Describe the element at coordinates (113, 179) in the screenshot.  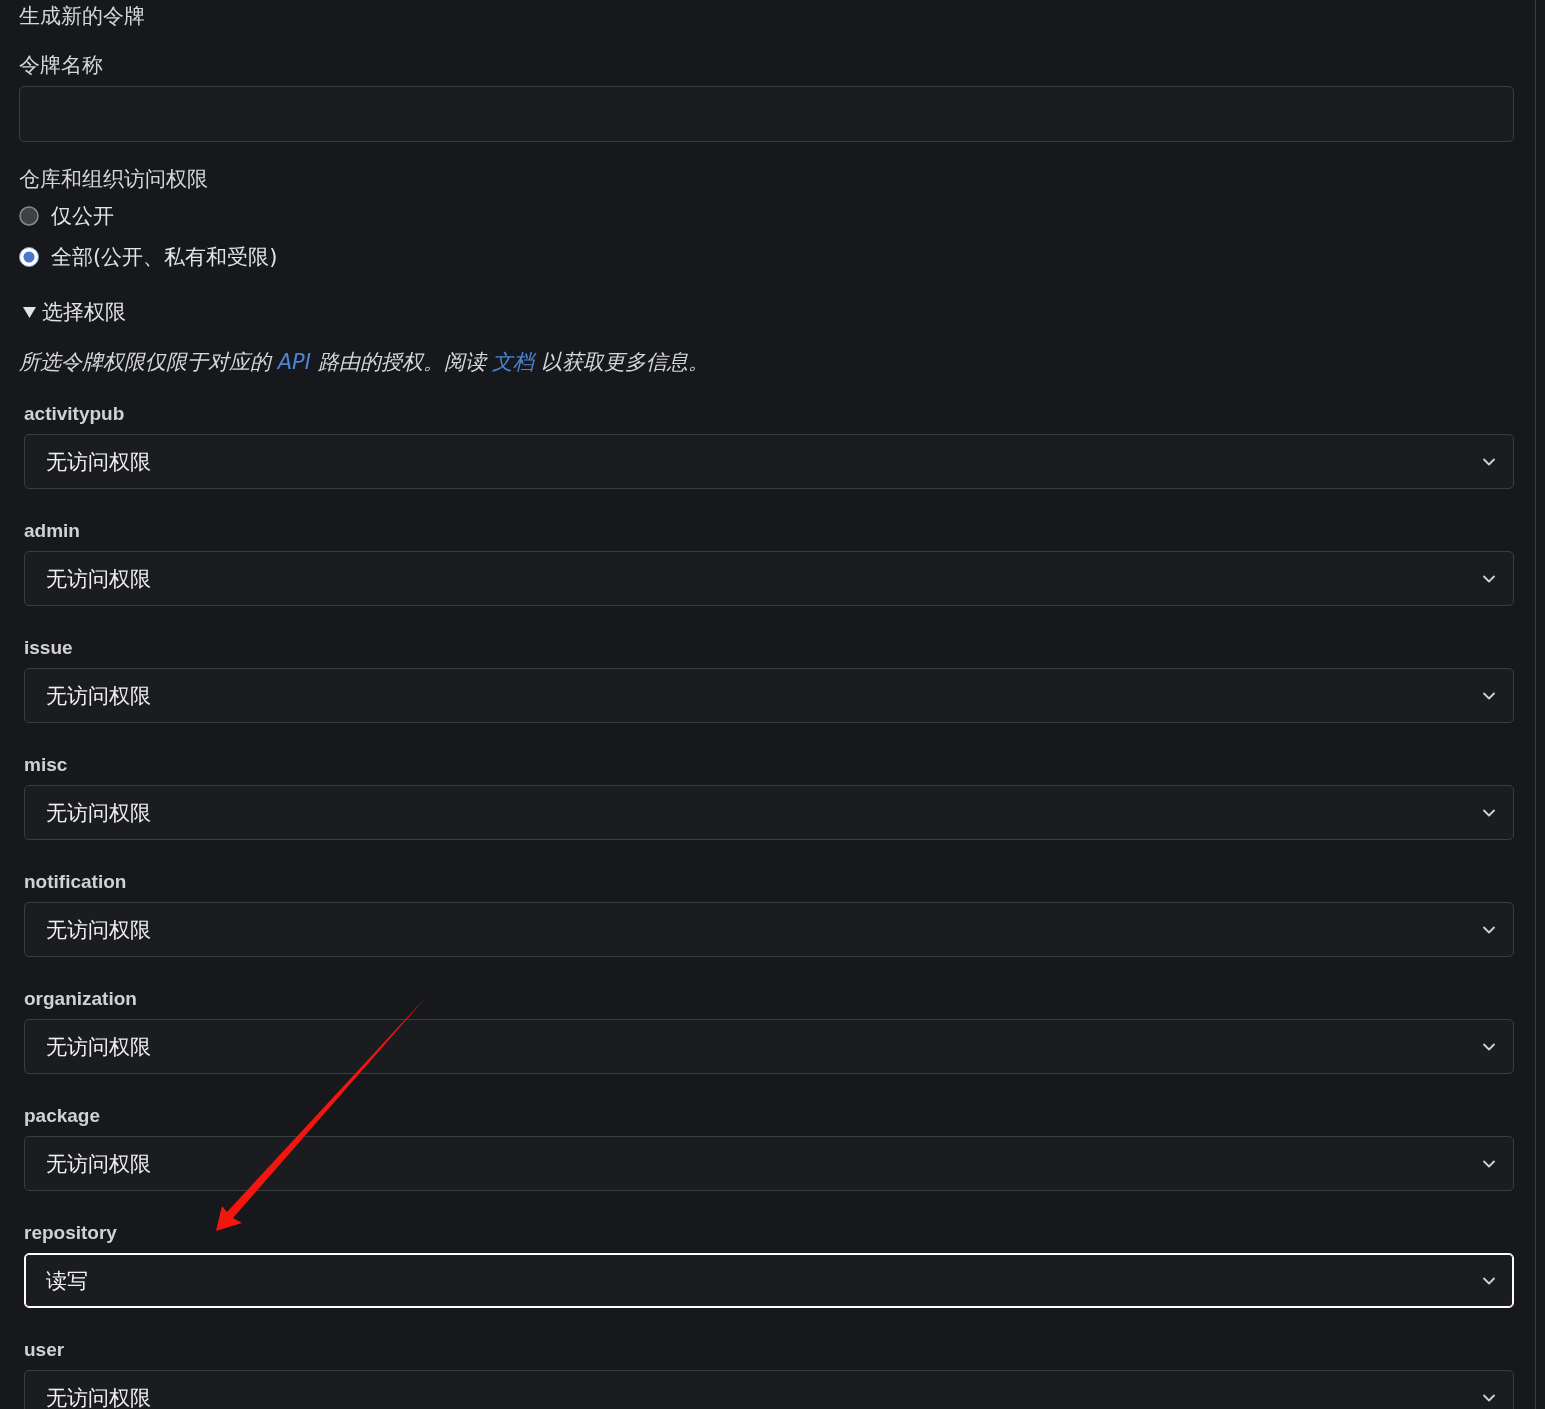
I see `field-label: 仓库和组织访问权限` at that location.